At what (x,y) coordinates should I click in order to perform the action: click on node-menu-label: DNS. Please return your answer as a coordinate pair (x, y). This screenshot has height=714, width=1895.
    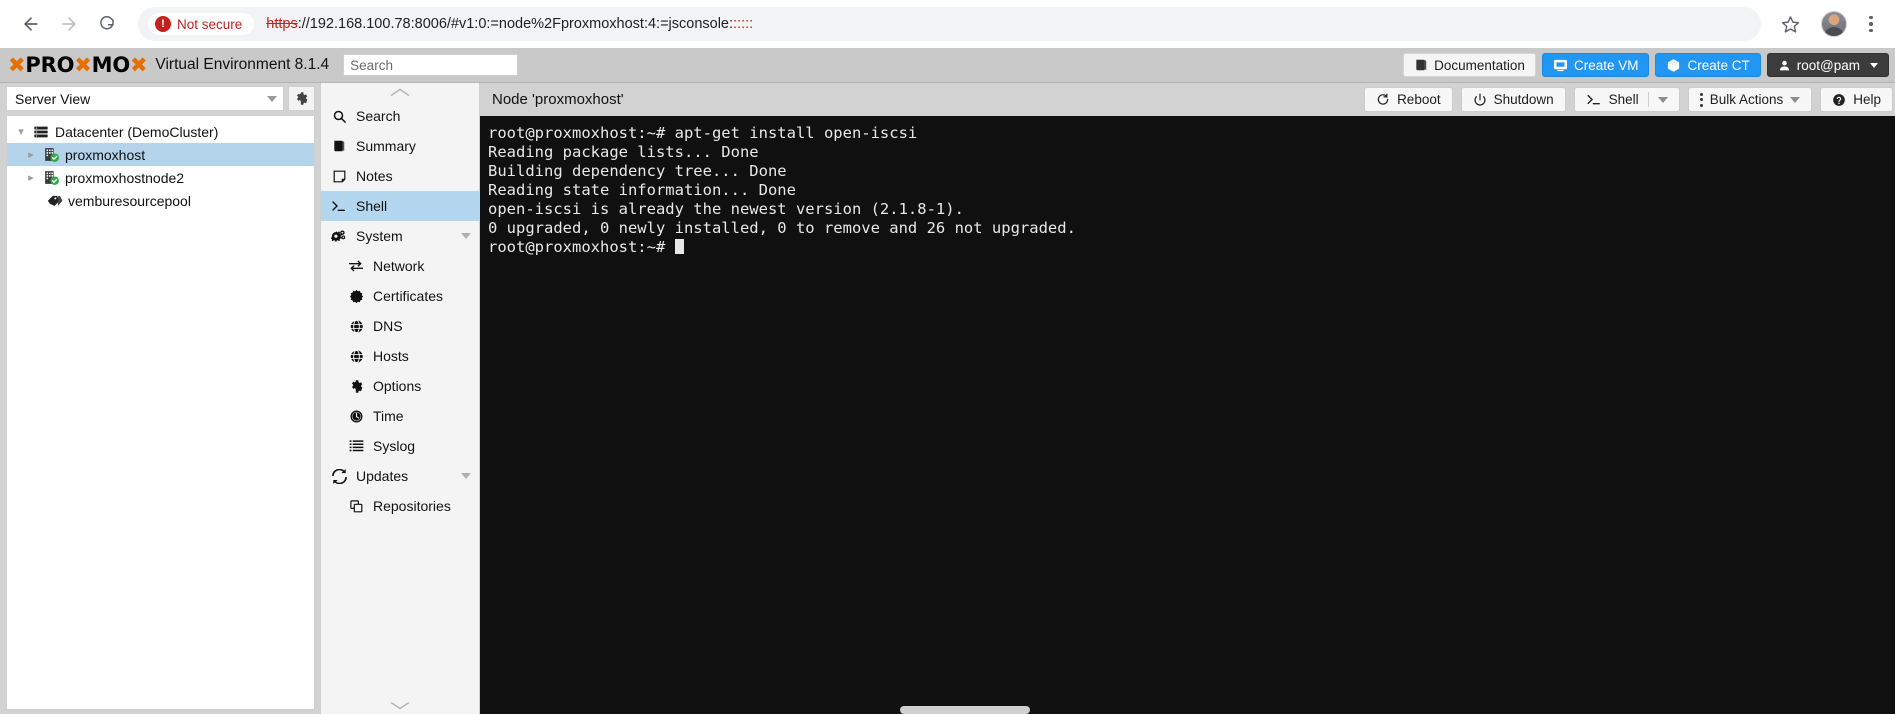
    Looking at the image, I should click on (388, 326).